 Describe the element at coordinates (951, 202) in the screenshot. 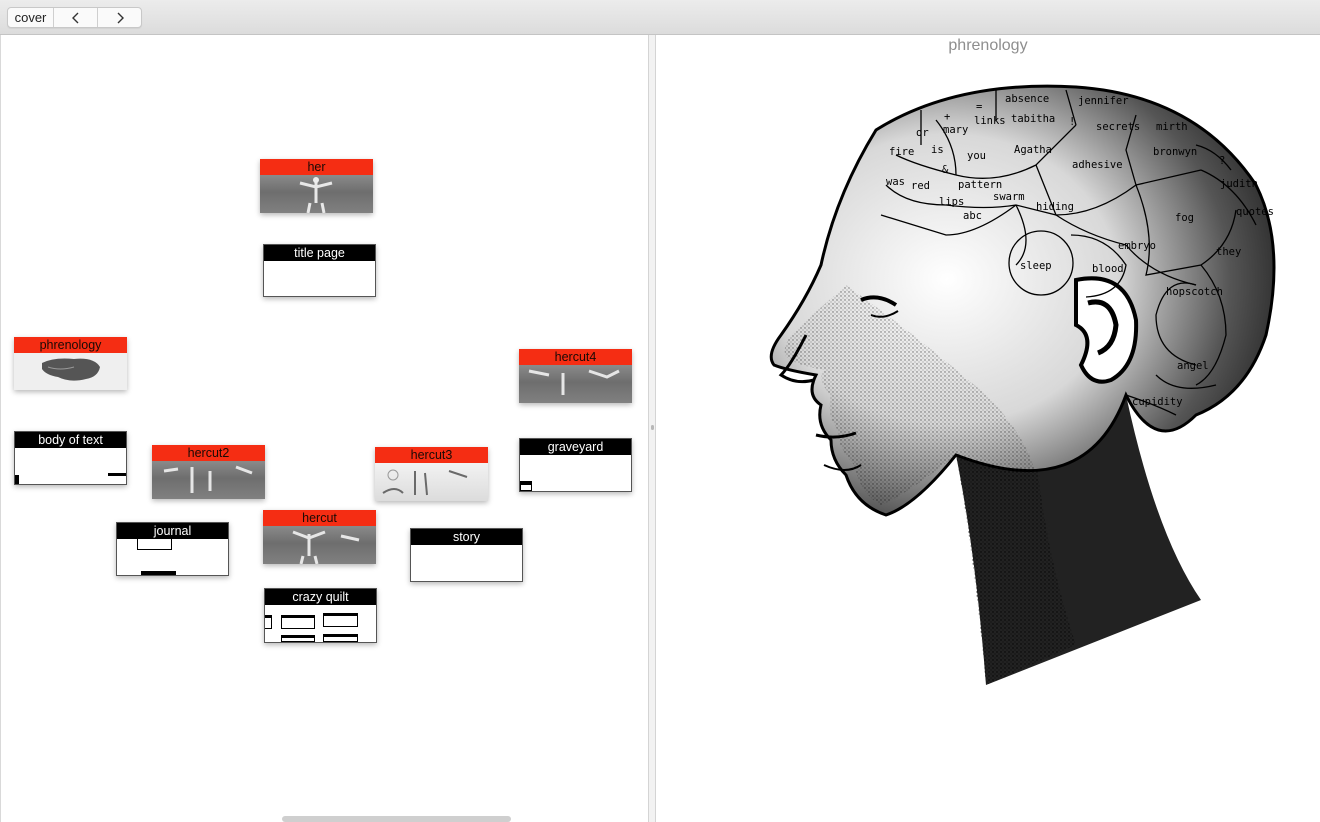

I see `label-lips: lips` at that location.